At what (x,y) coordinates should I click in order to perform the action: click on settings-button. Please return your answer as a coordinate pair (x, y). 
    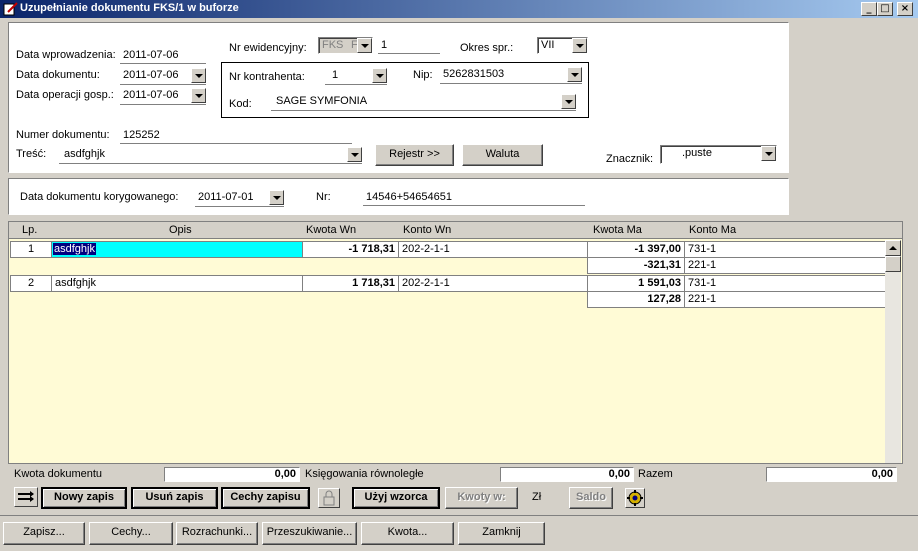
    Looking at the image, I should click on (635, 498).